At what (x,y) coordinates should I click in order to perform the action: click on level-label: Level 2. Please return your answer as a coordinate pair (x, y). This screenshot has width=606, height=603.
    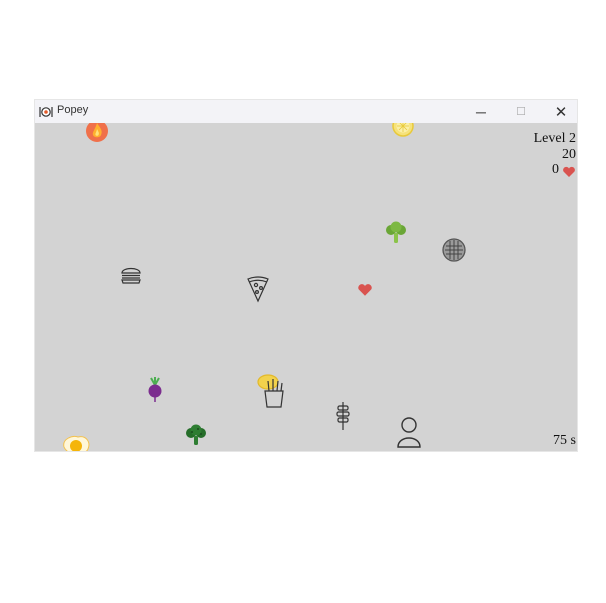
    Looking at the image, I should click on (554, 138).